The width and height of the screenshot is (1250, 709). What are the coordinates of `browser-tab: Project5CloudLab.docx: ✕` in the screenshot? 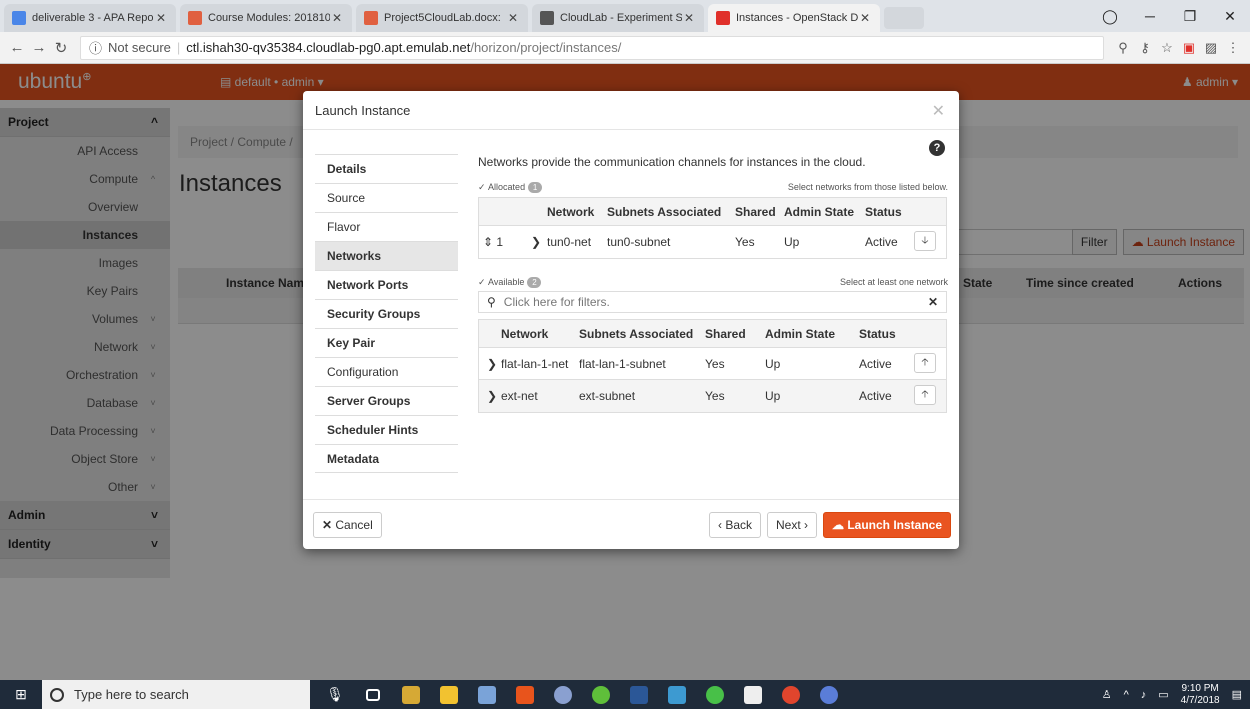 It's located at (442, 18).